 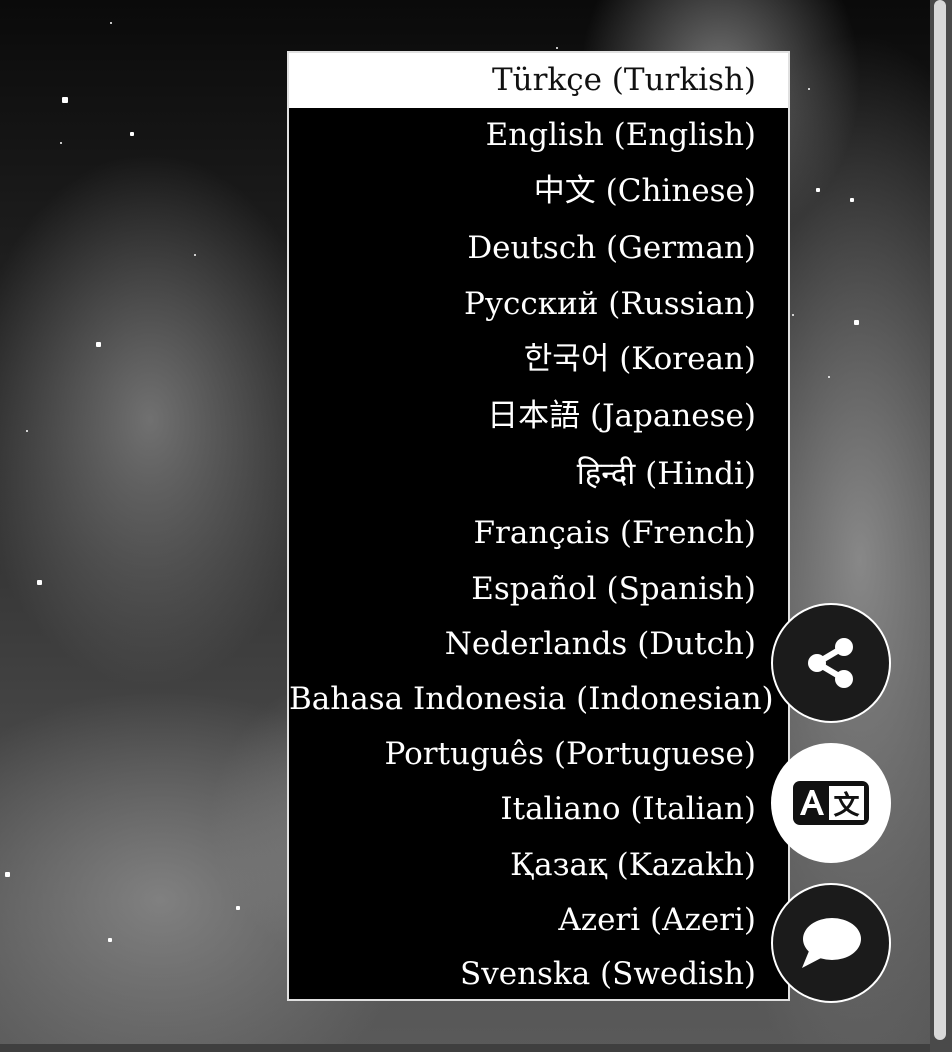 I want to click on language-option: Português (Portuguese), so click(x=538, y=754).